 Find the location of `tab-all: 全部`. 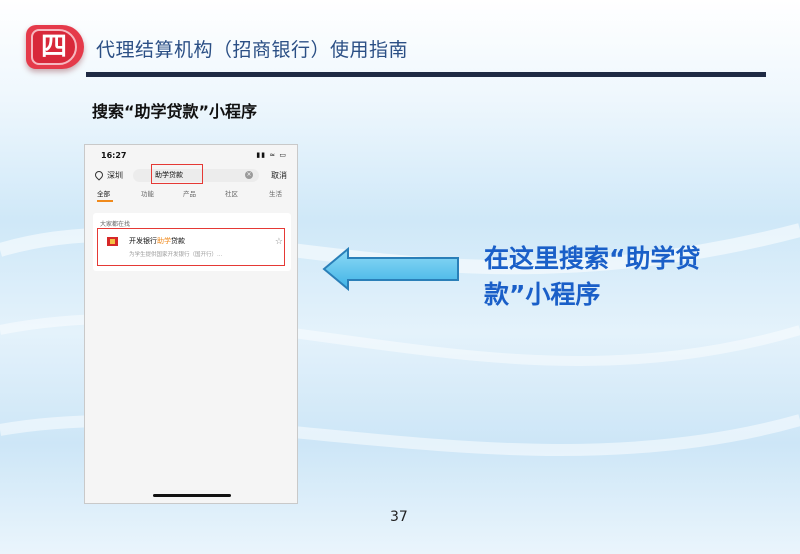

tab-all: 全部 is located at coordinates (103, 193).